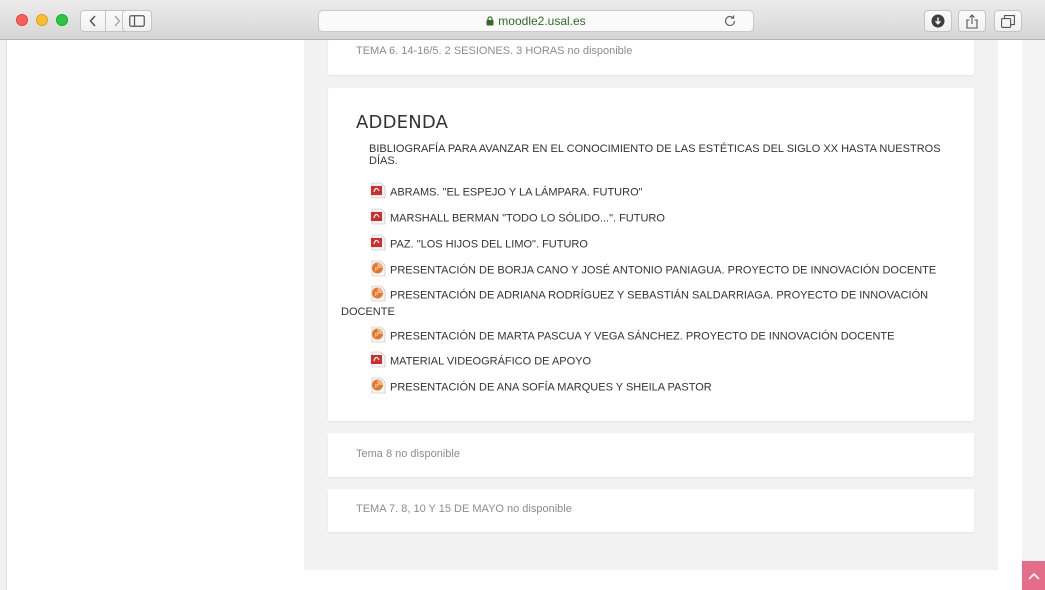  Describe the element at coordinates (402, 122) in the screenshot. I see `section-title: ADDENDA` at that location.